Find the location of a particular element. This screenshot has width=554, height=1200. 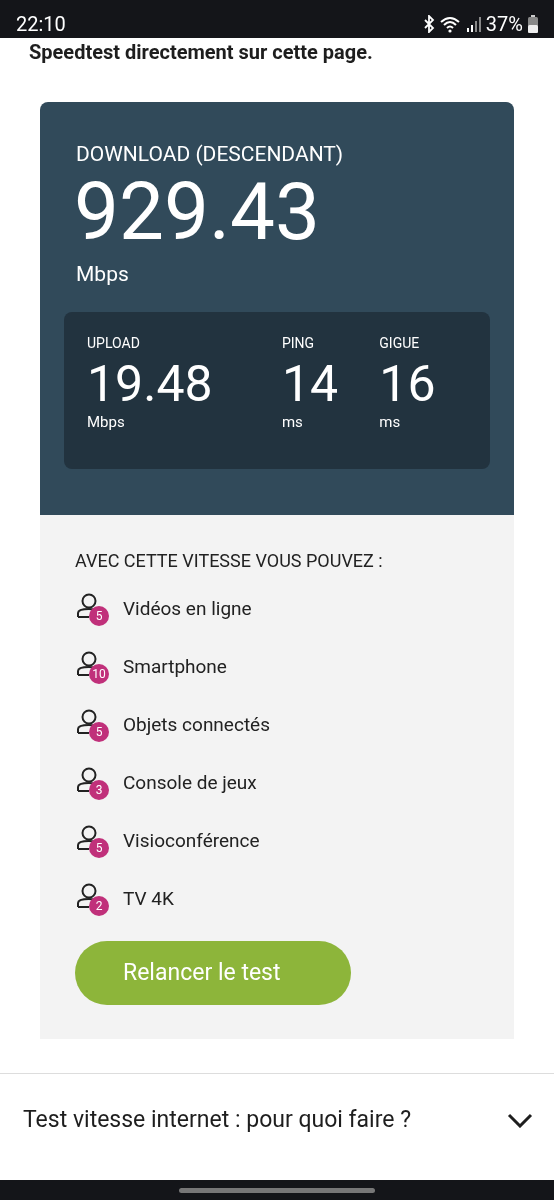

wifi-icon is located at coordinates (450, 24).